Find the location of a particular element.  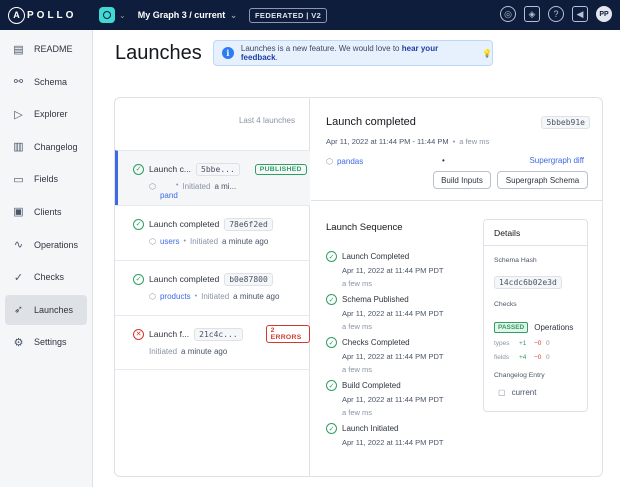

apollo-logo-mark: A is located at coordinates (16, 15).